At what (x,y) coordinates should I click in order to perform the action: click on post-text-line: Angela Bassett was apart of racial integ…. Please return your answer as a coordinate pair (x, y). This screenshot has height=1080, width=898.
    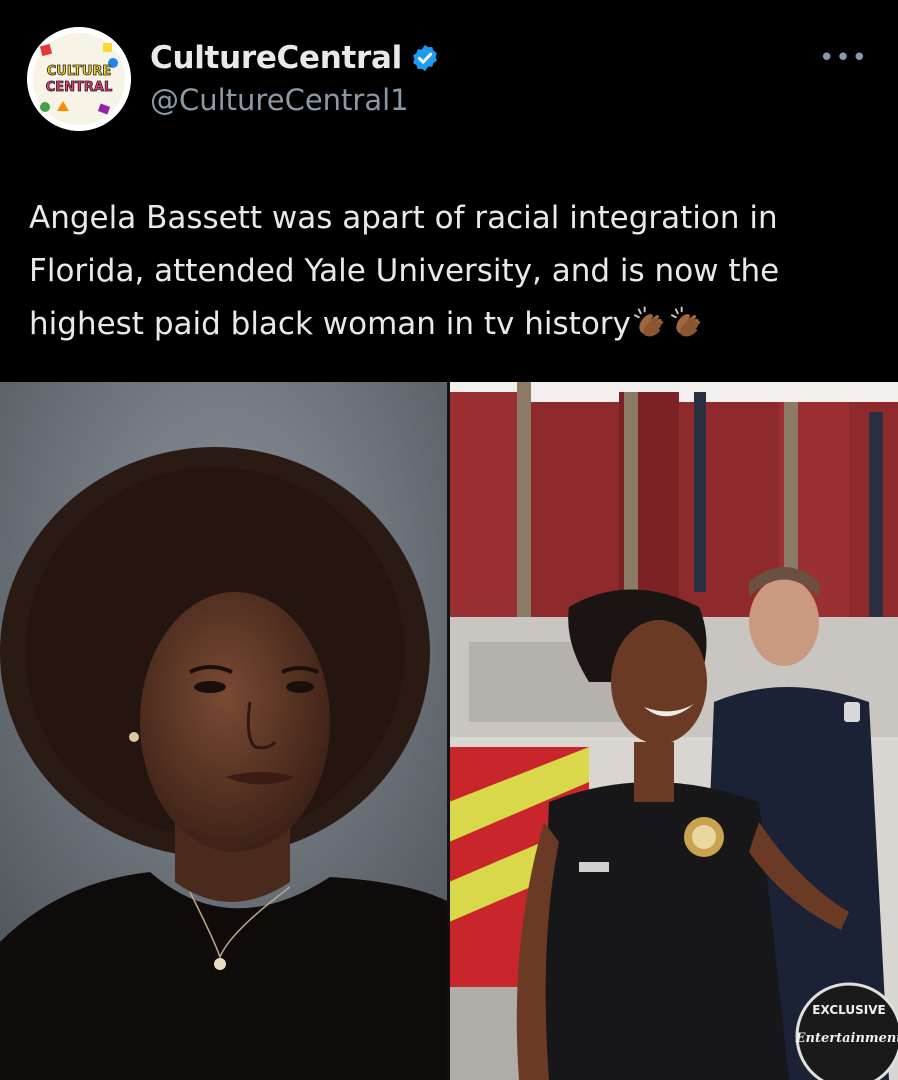
    Looking at the image, I should click on (403, 218).